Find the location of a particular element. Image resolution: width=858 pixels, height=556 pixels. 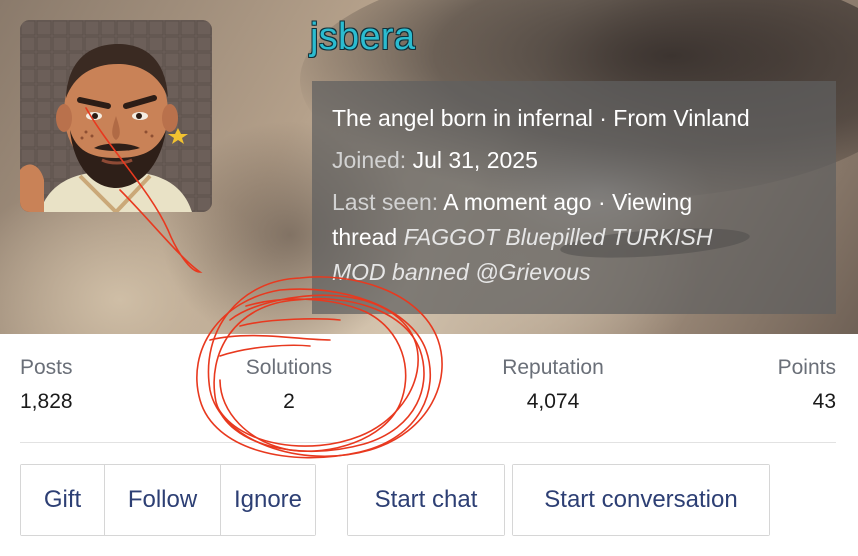

start-chat-button: Start chat is located at coordinates (426, 500).